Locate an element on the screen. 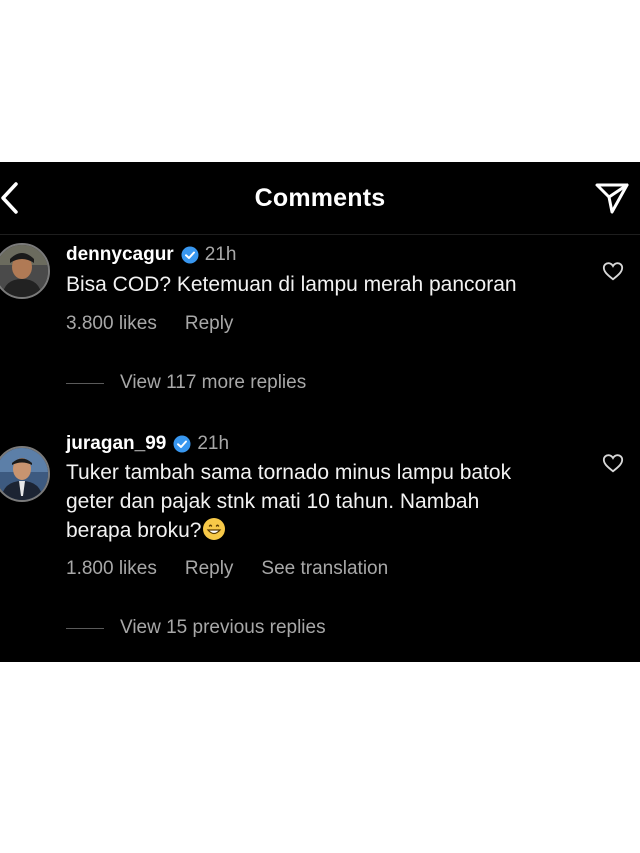 The width and height of the screenshot is (640, 853). view-replies-button: View 117 more replies is located at coordinates (186, 383).